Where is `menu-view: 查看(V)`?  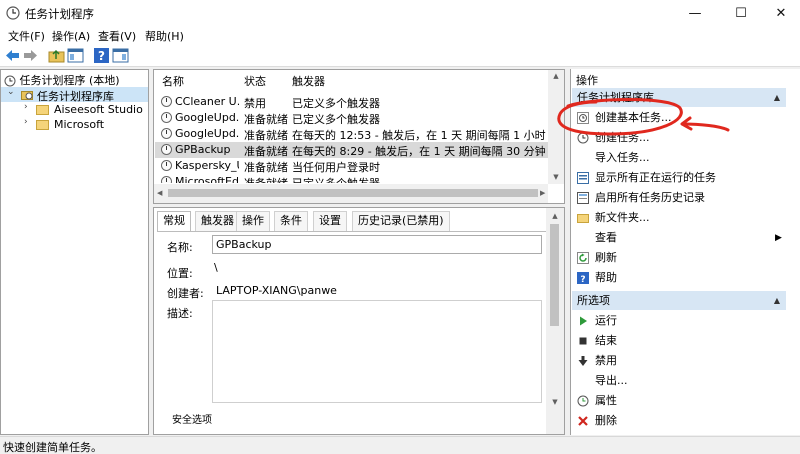 menu-view: 查看(V) is located at coordinates (117, 36).